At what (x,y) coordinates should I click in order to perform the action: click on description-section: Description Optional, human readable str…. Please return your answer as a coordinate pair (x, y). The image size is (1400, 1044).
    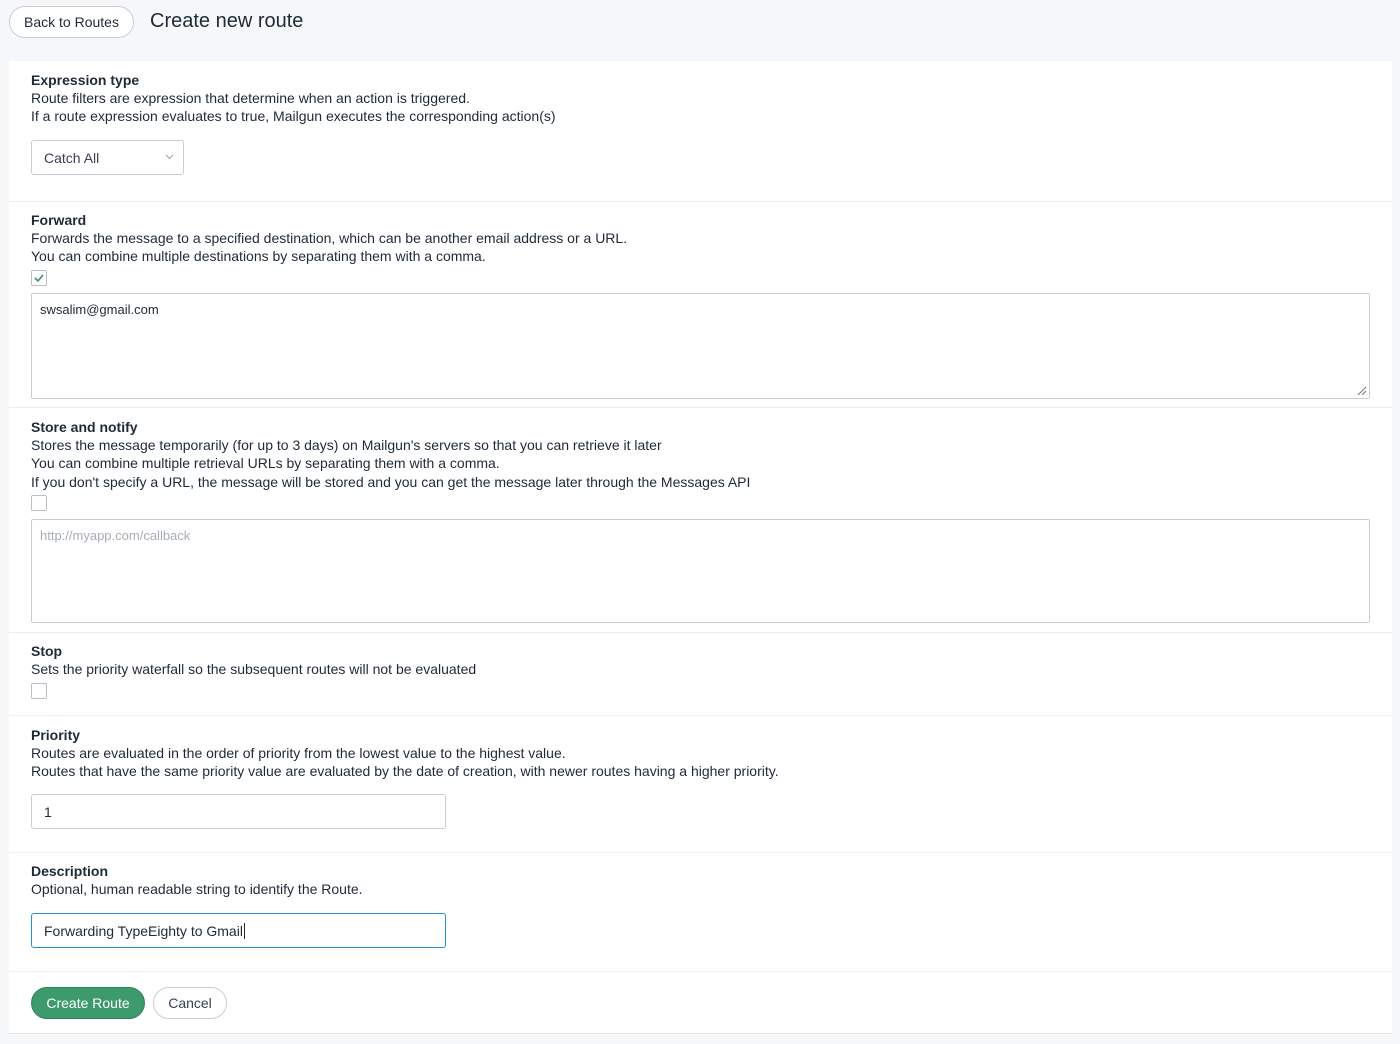
    Looking at the image, I should click on (700, 912).